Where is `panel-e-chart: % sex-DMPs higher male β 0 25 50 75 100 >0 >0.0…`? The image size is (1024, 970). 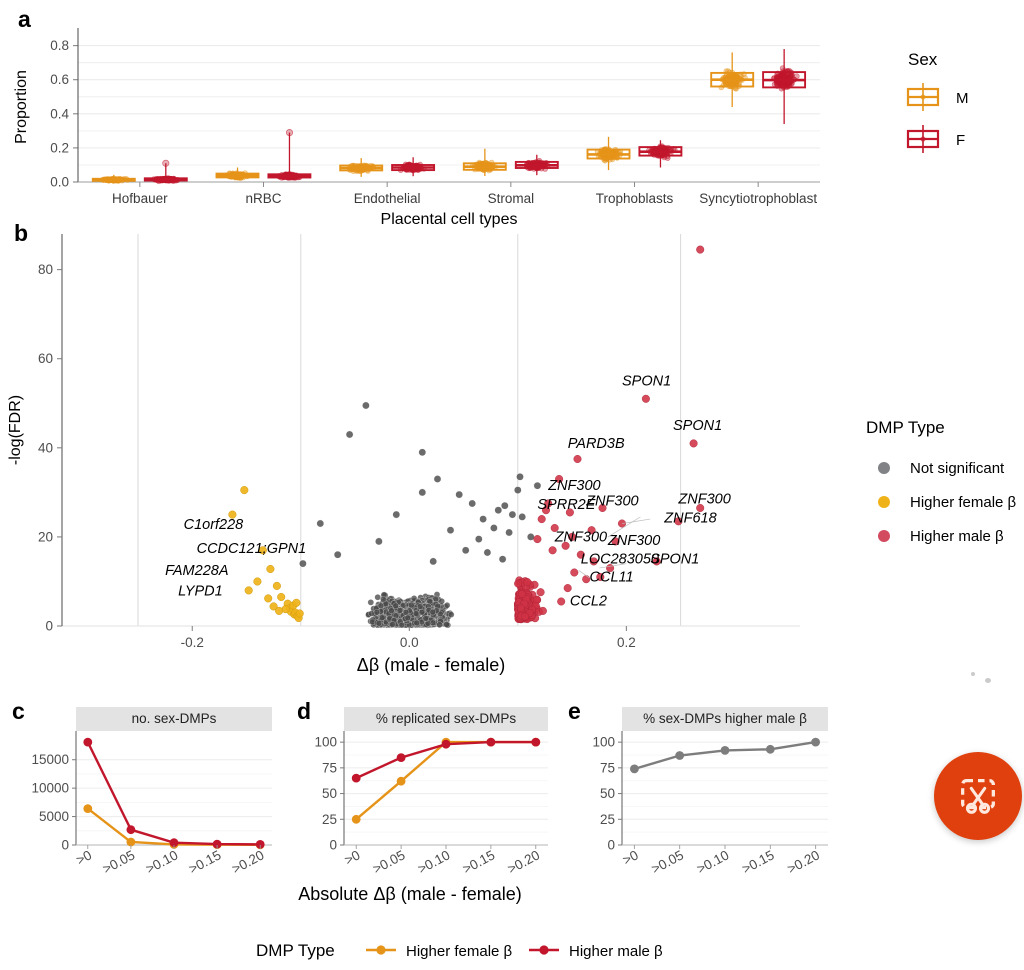 panel-e-chart: % sex-DMPs higher male β 0 25 50 75 100 >0 >0.0… is located at coordinates (710, 790).